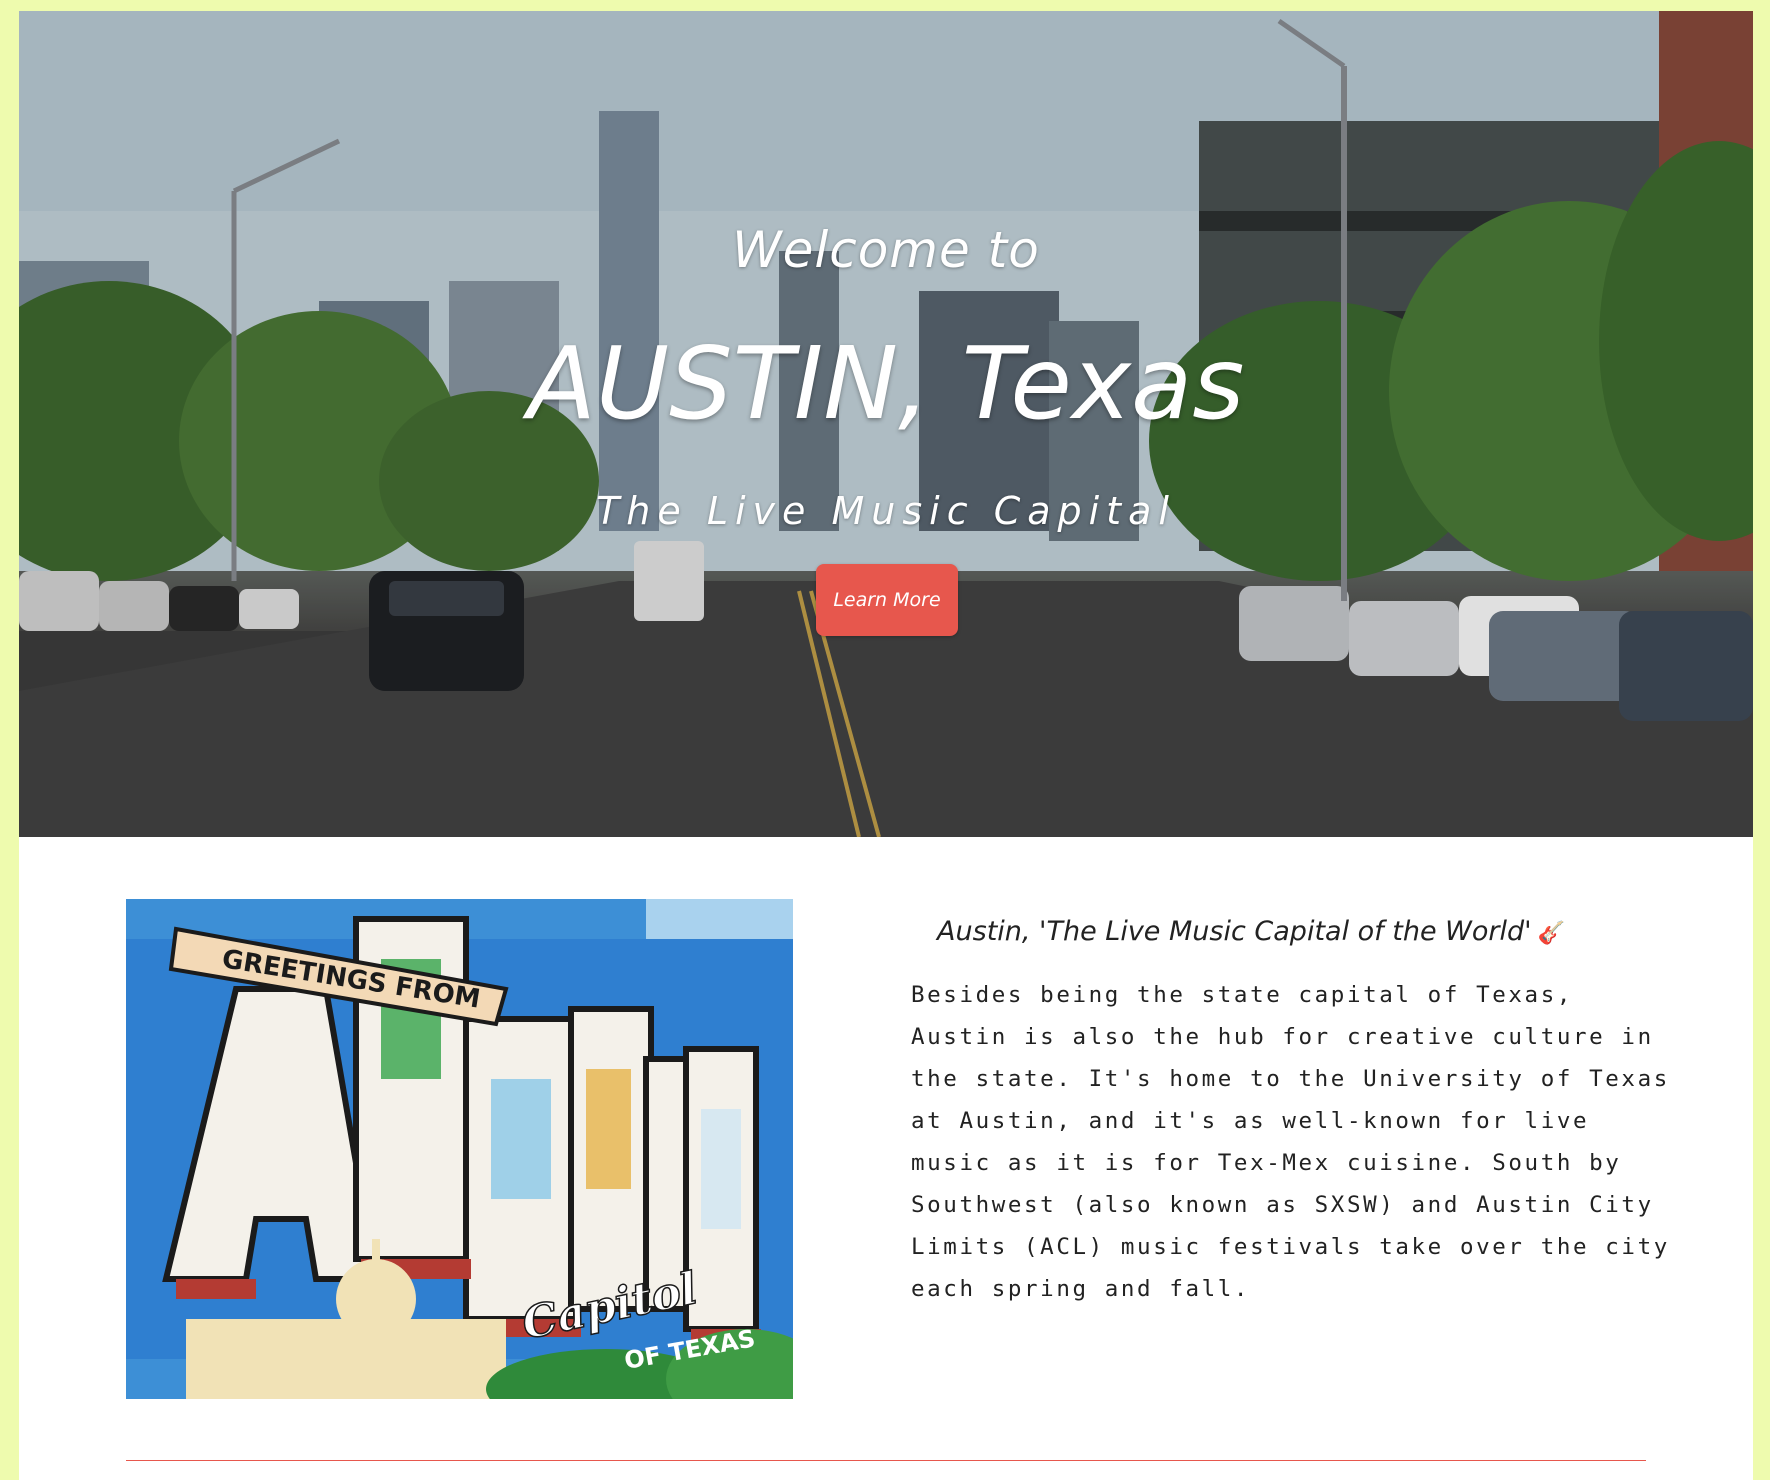 The width and height of the screenshot is (1770, 1480). What do you see at coordinates (887, 600) in the screenshot?
I see `learn-more-button: Learn More` at bounding box center [887, 600].